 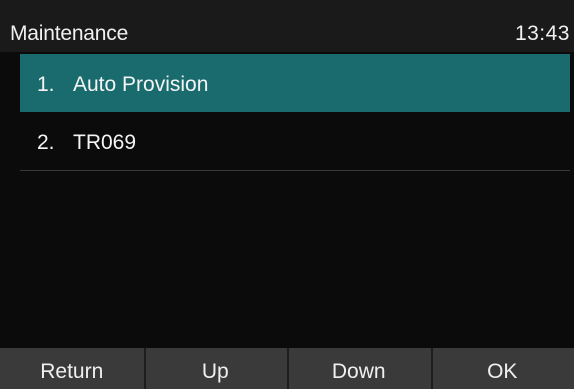 What do you see at coordinates (46, 142) in the screenshot?
I see `menu-item-number: 2.` at bounding box center [46, 142].